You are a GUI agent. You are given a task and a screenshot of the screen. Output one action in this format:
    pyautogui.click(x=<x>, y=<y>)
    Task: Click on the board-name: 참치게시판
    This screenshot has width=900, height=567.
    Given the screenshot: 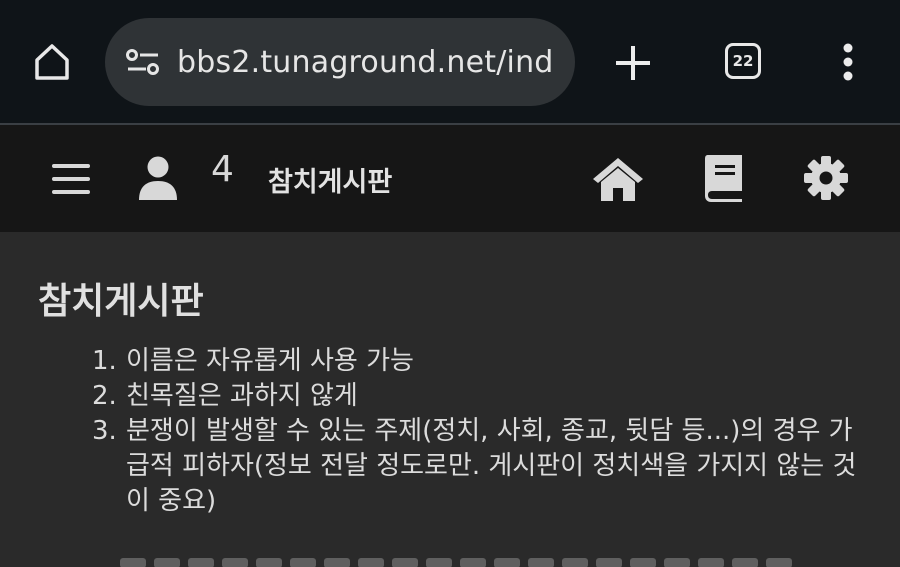 What is the action you would take?
    pyautogui.click(x=330, y=179)
    